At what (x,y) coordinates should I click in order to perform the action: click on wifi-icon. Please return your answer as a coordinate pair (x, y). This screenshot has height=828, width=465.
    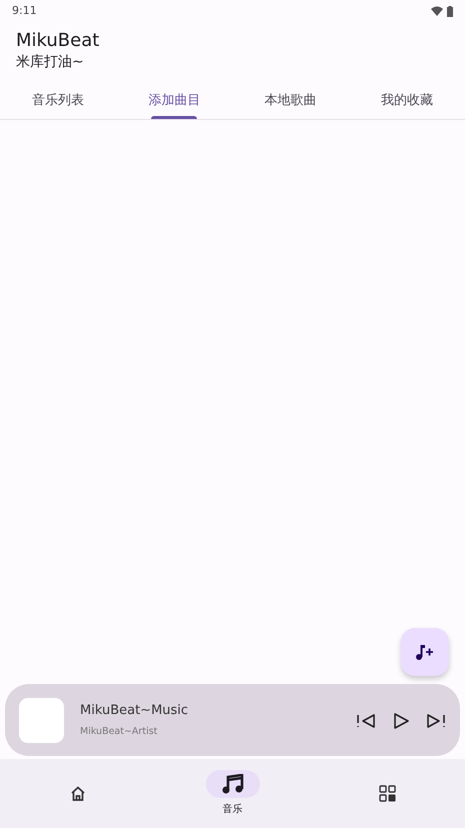
    Looking at the image, I should click on (437, 11).